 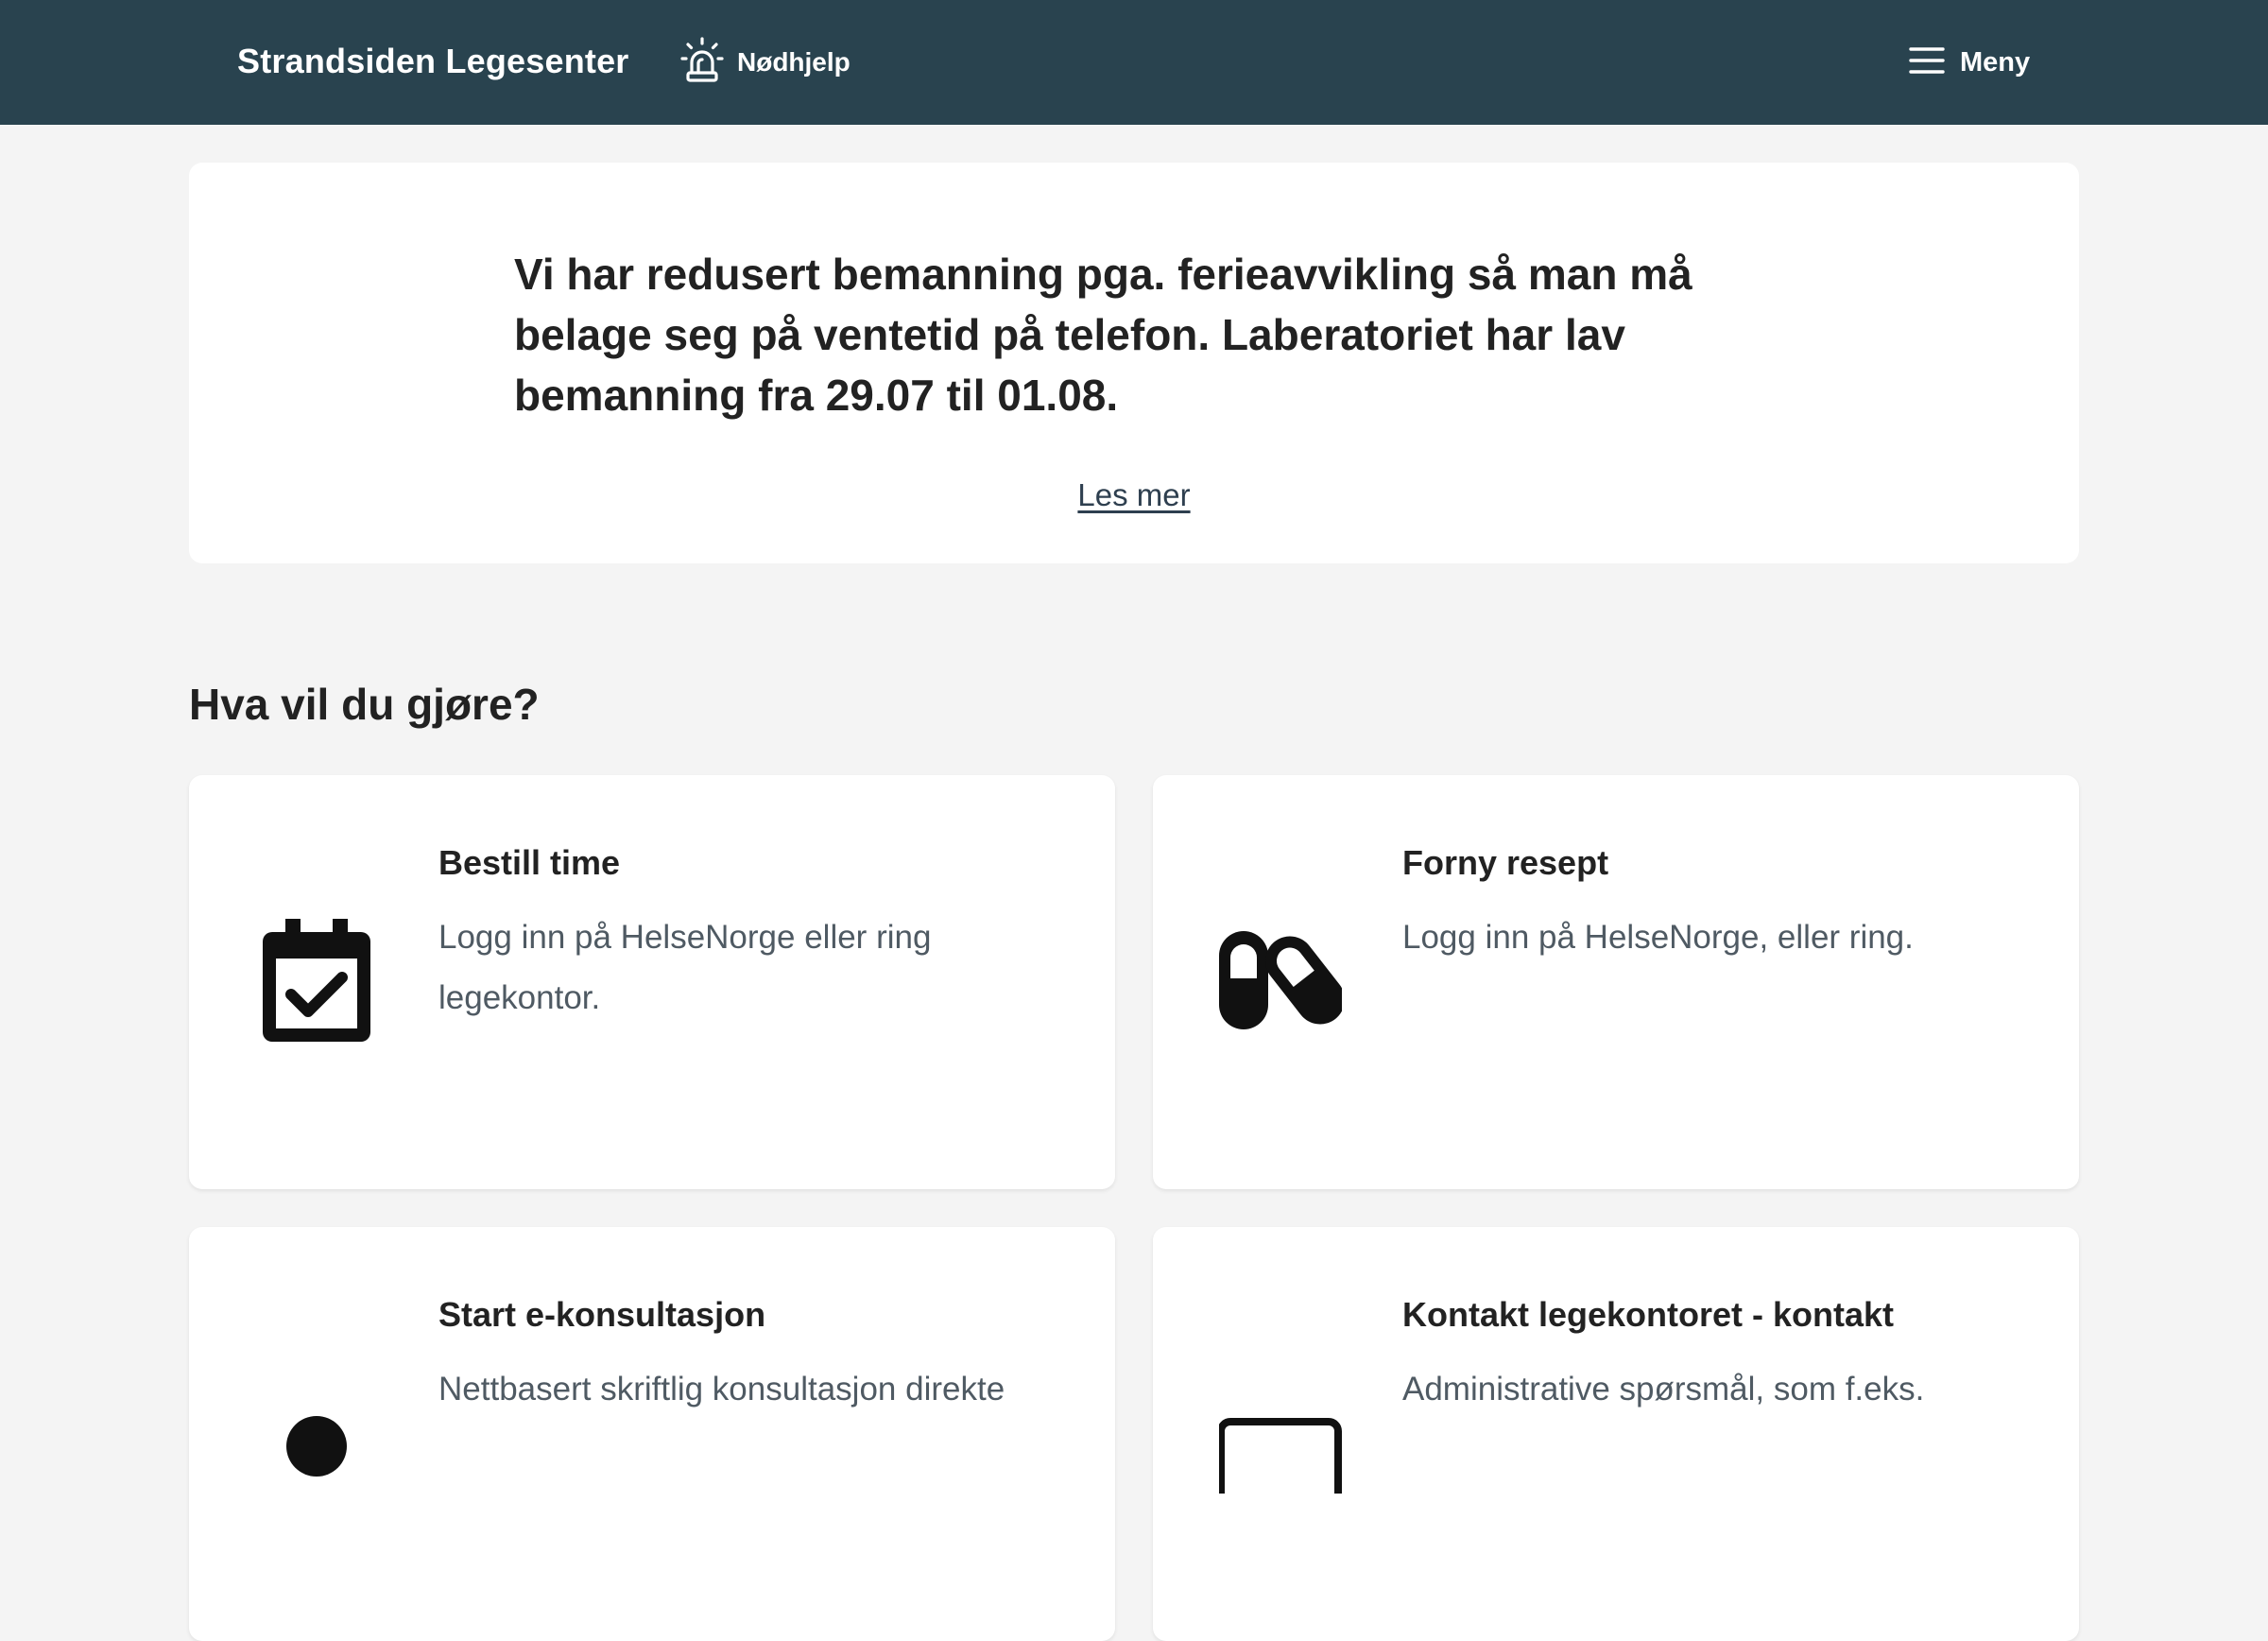 What do you see at coordinates (1505, 862) in the screenshot?
I see `card-title: Forny resept` at bounding box center [1505, 862].